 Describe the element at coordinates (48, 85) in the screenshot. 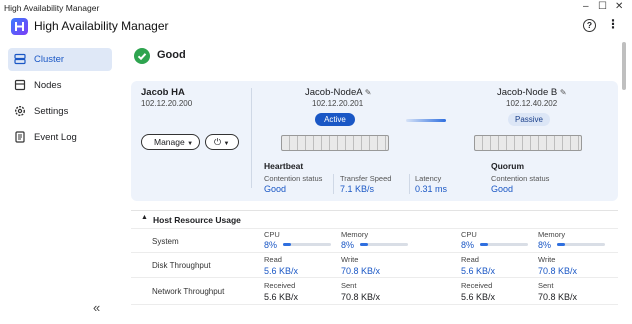

I see `sidebar-item-label: Nodes` at that location.